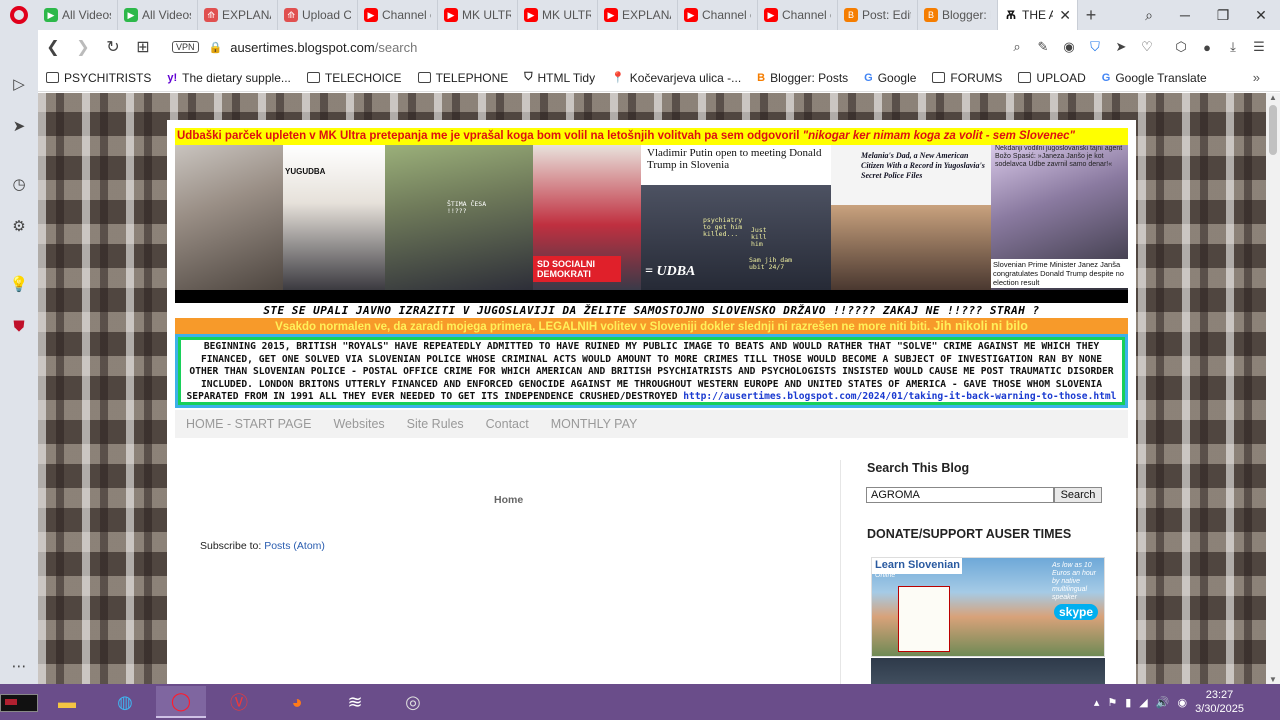 Image resolution: width=1280 pixels, height=720 pixels. I want to click on tab-label: MK ULTRA, so click(566, 15).